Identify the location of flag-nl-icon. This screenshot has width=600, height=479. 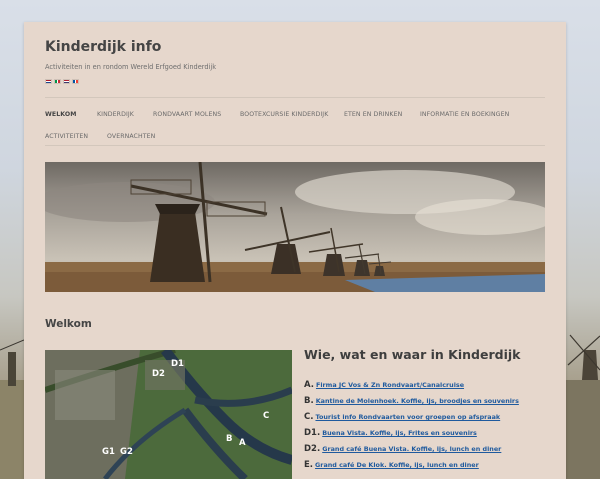
(48, 81).